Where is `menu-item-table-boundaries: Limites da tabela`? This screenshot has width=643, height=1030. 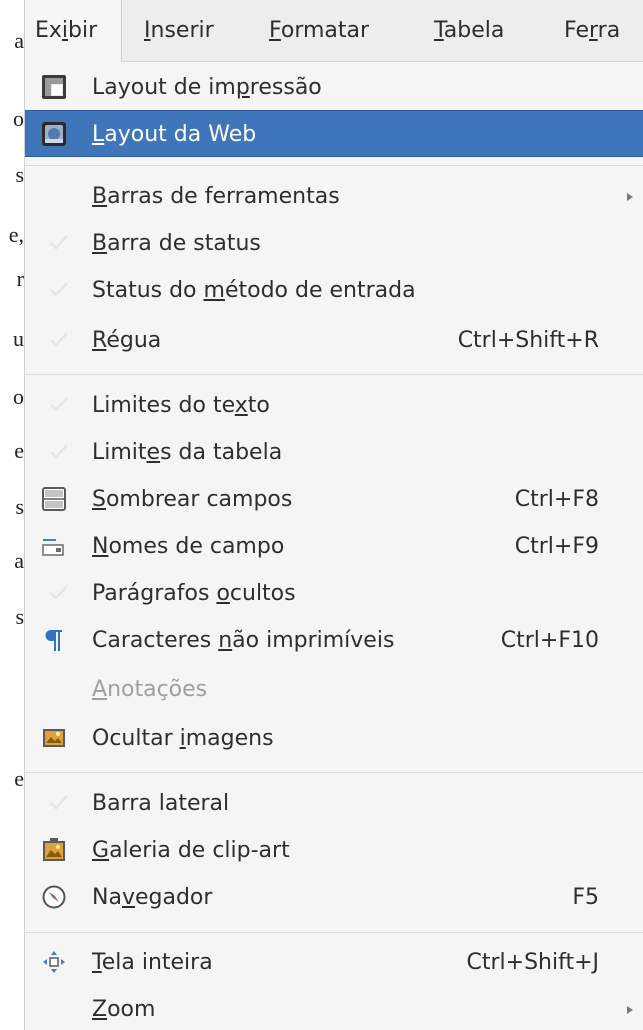 menu-item-table-boundaries: Limites da tabela is located at coordinates (334, 452).